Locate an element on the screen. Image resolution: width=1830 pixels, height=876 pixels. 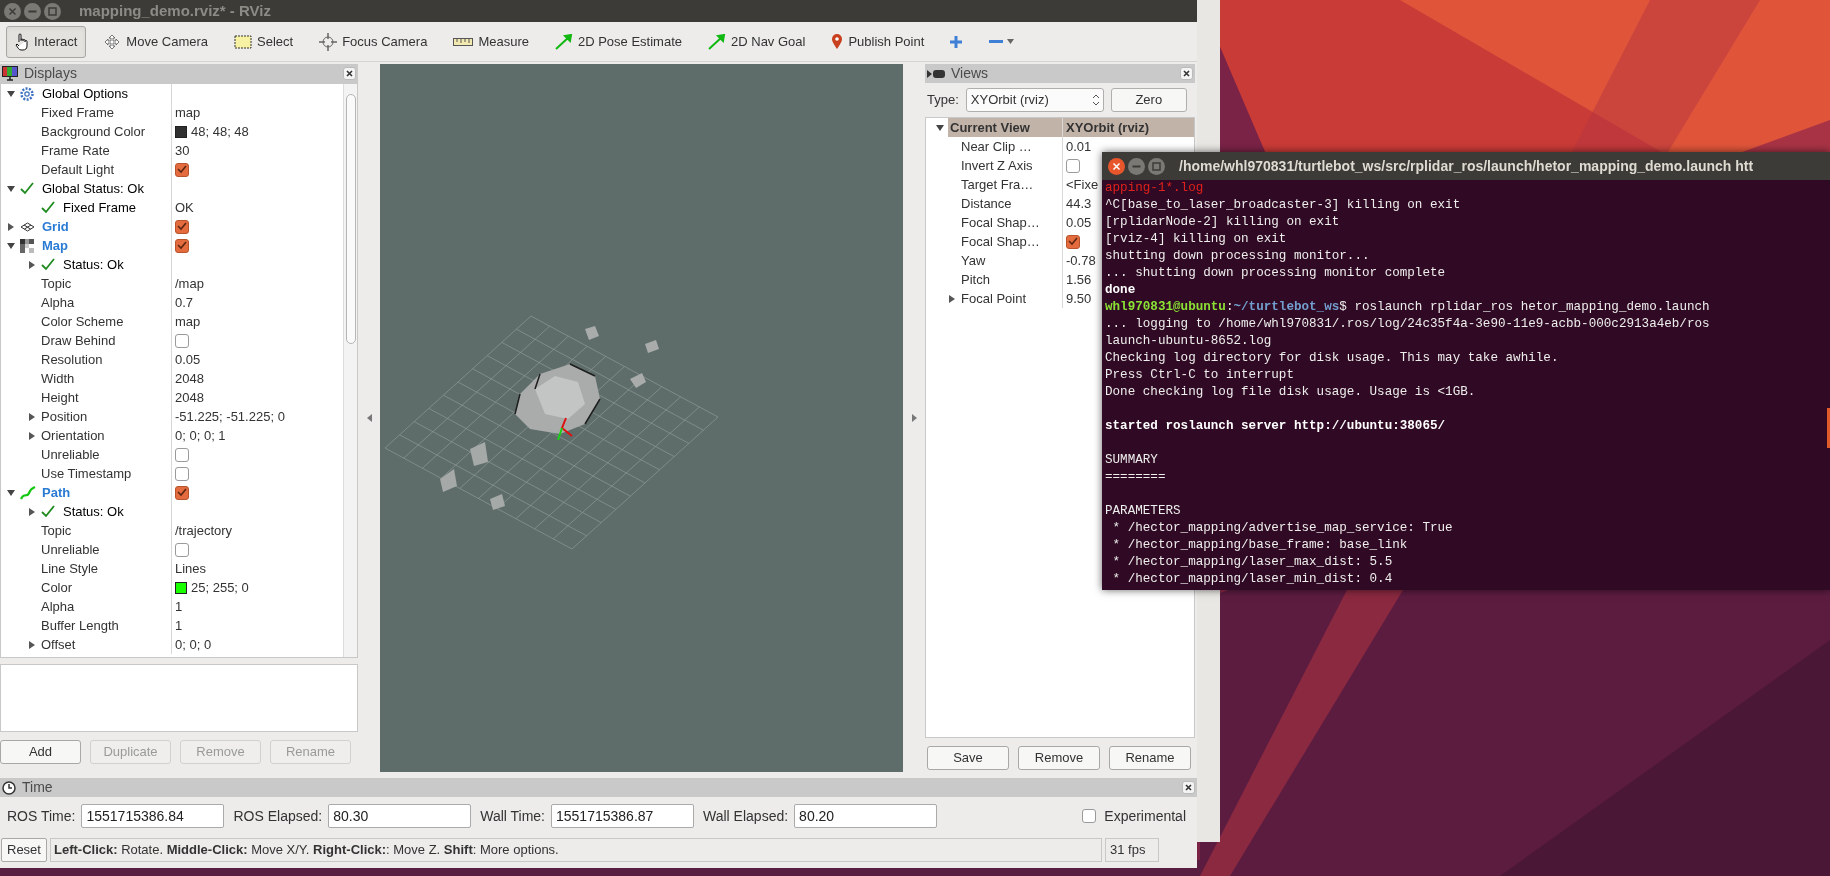
property-label: Alpha is located at coordinates (58, 302).